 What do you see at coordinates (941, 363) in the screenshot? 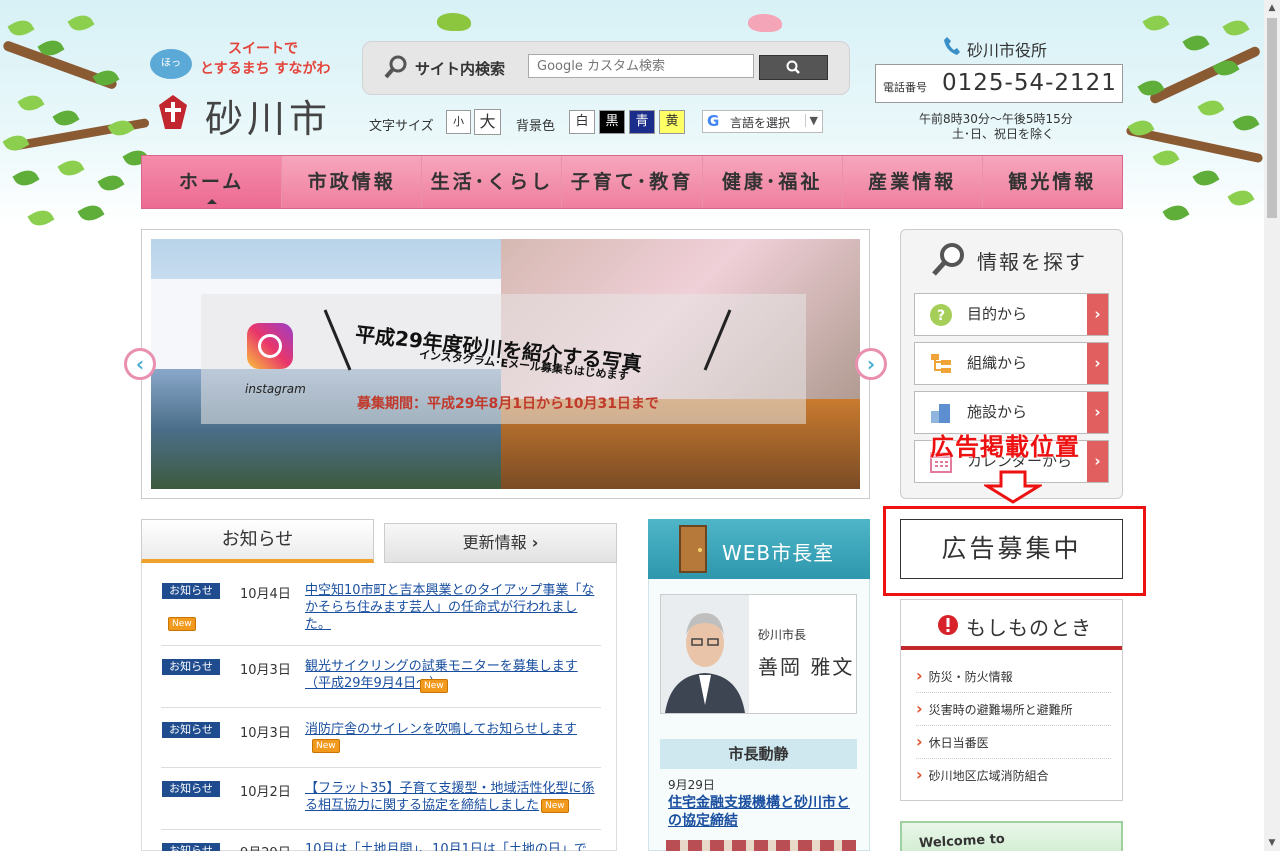
I see `org-chart-icon` at bounding box center [941, 363].